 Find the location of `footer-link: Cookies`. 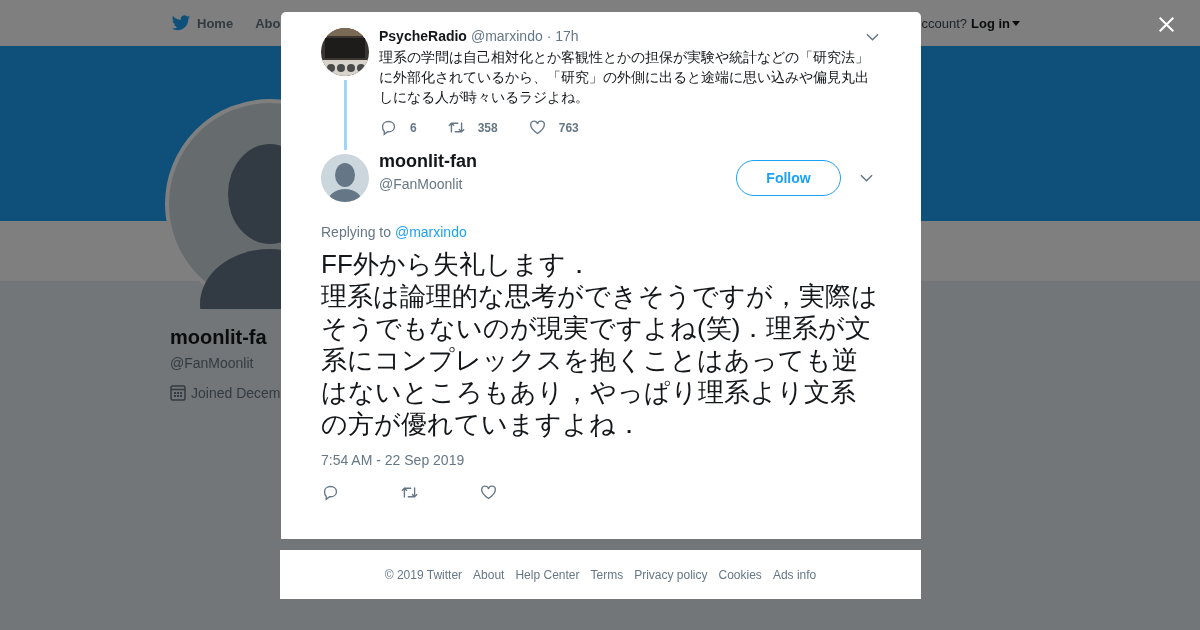

footer-link: Cookies is located at coordinates (740, 574).